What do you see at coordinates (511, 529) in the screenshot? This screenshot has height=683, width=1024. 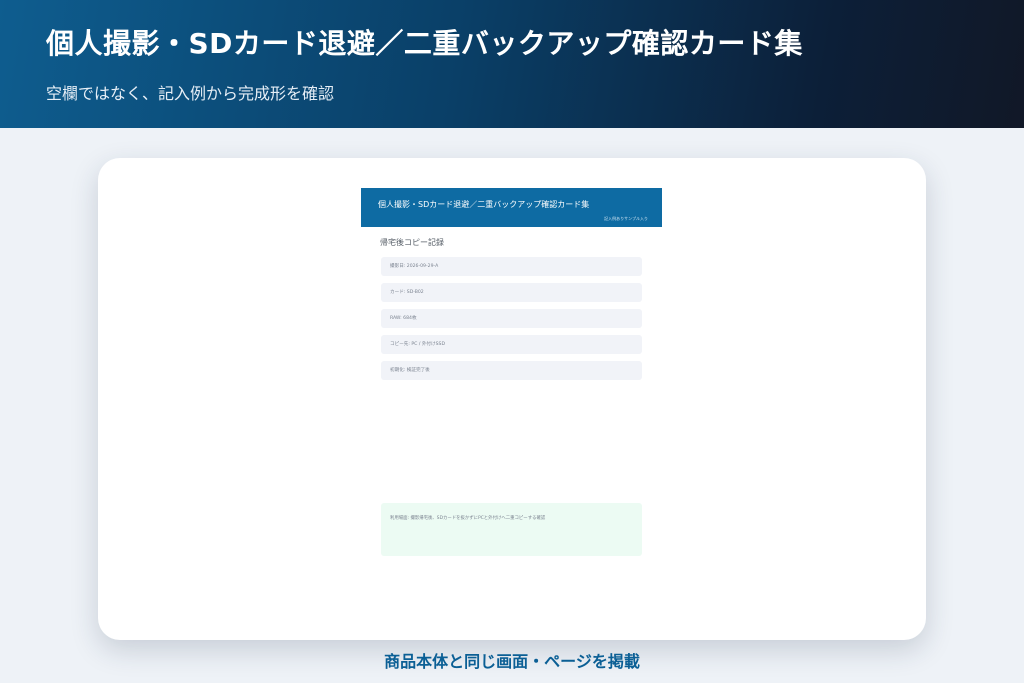 I see `usage-note: 利用場面: 撮影帰宅後、SDカードを抜かずにPCと外付けへ二重コピーする確認` at bounding box center [511, 529].